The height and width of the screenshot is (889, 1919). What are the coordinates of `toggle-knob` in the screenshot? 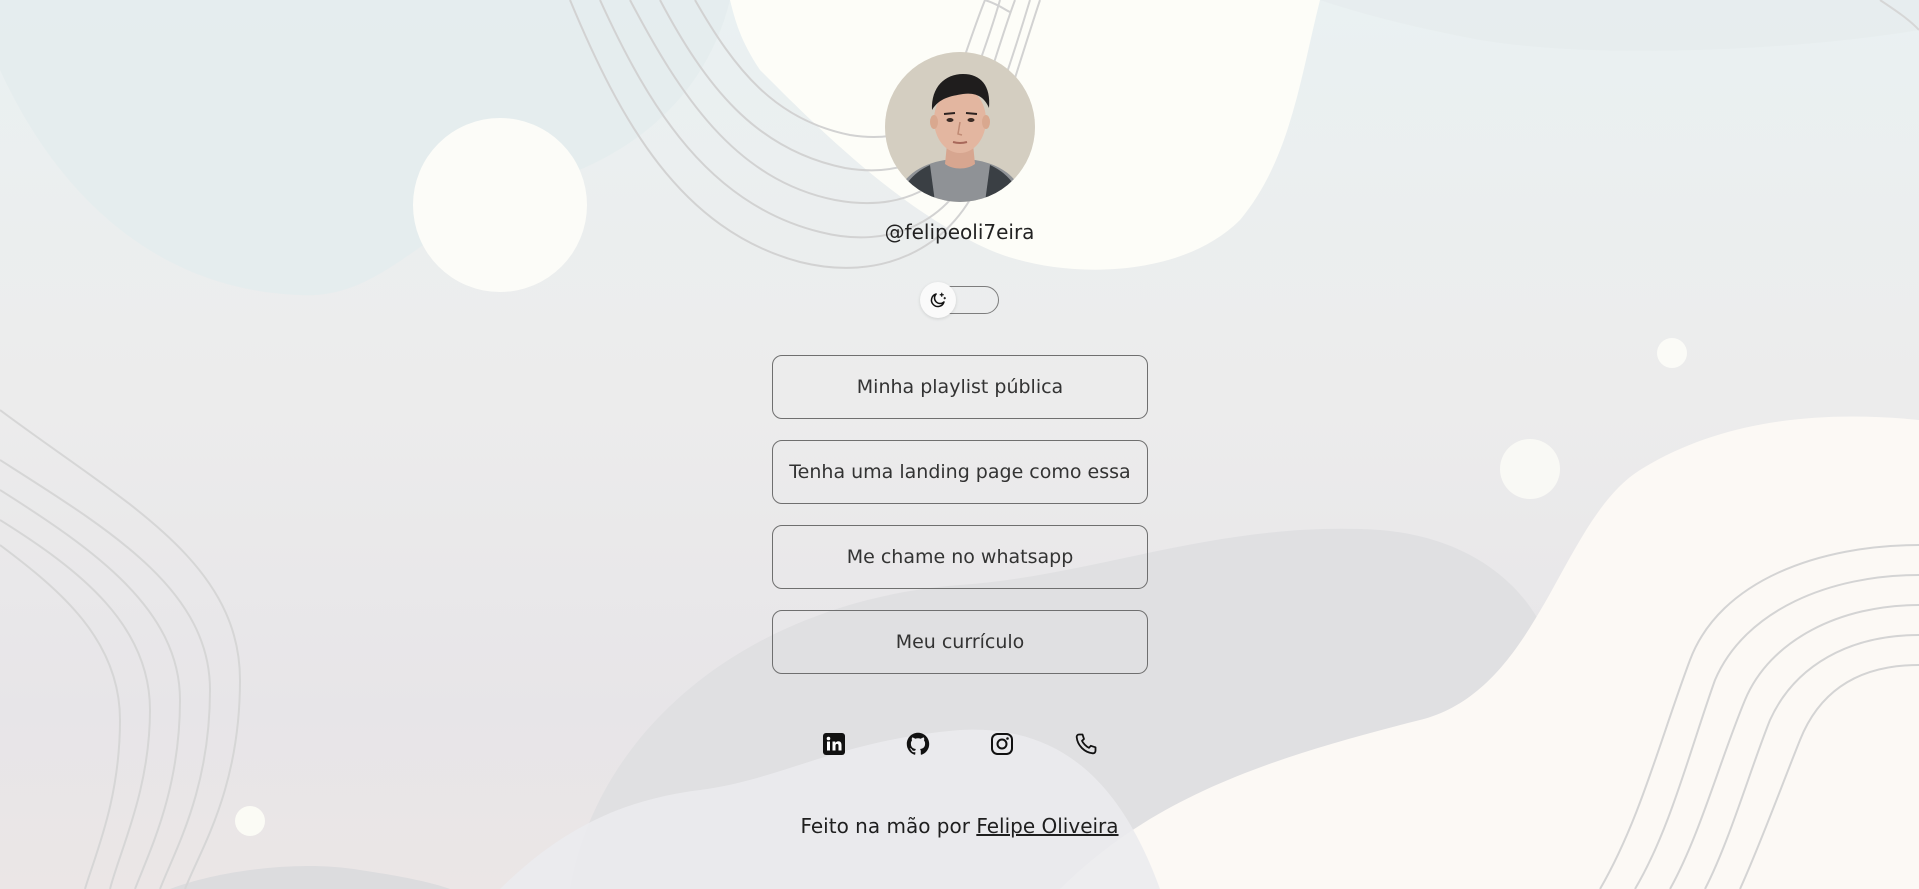 It's located at (938, 300).